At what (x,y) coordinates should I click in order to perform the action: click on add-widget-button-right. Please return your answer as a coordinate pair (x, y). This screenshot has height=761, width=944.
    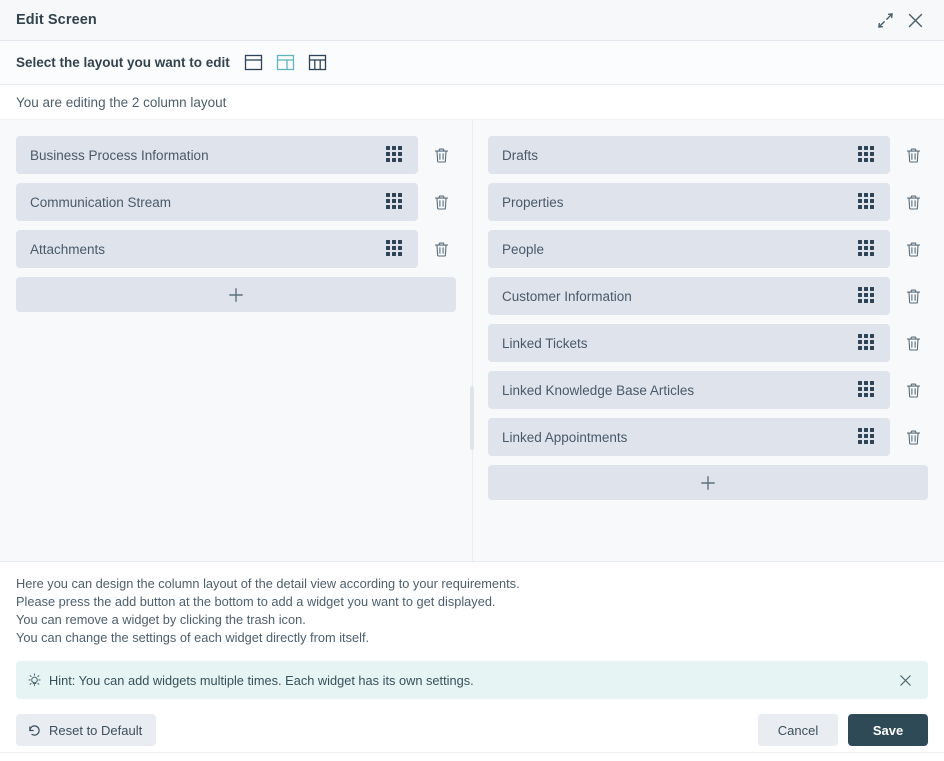
    Looking at the image, I should click on (708, 482).